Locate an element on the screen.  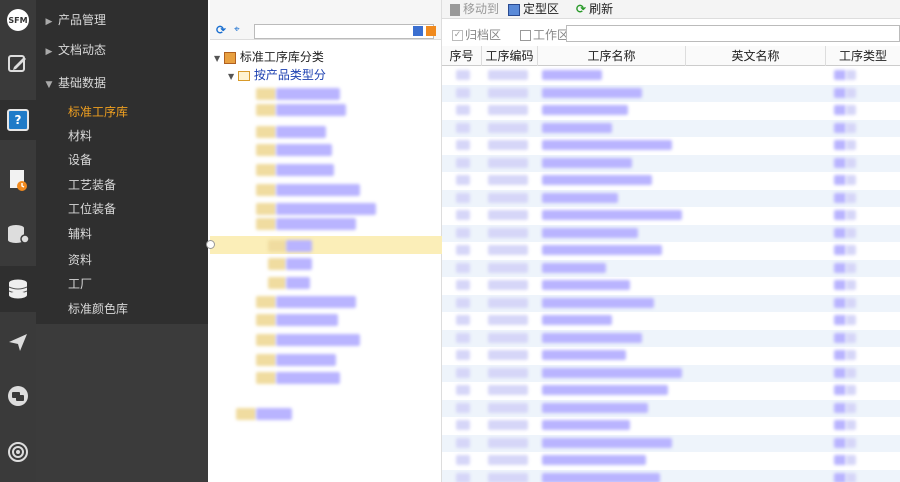
database-settings-icon is located at coordinates (18, 234).